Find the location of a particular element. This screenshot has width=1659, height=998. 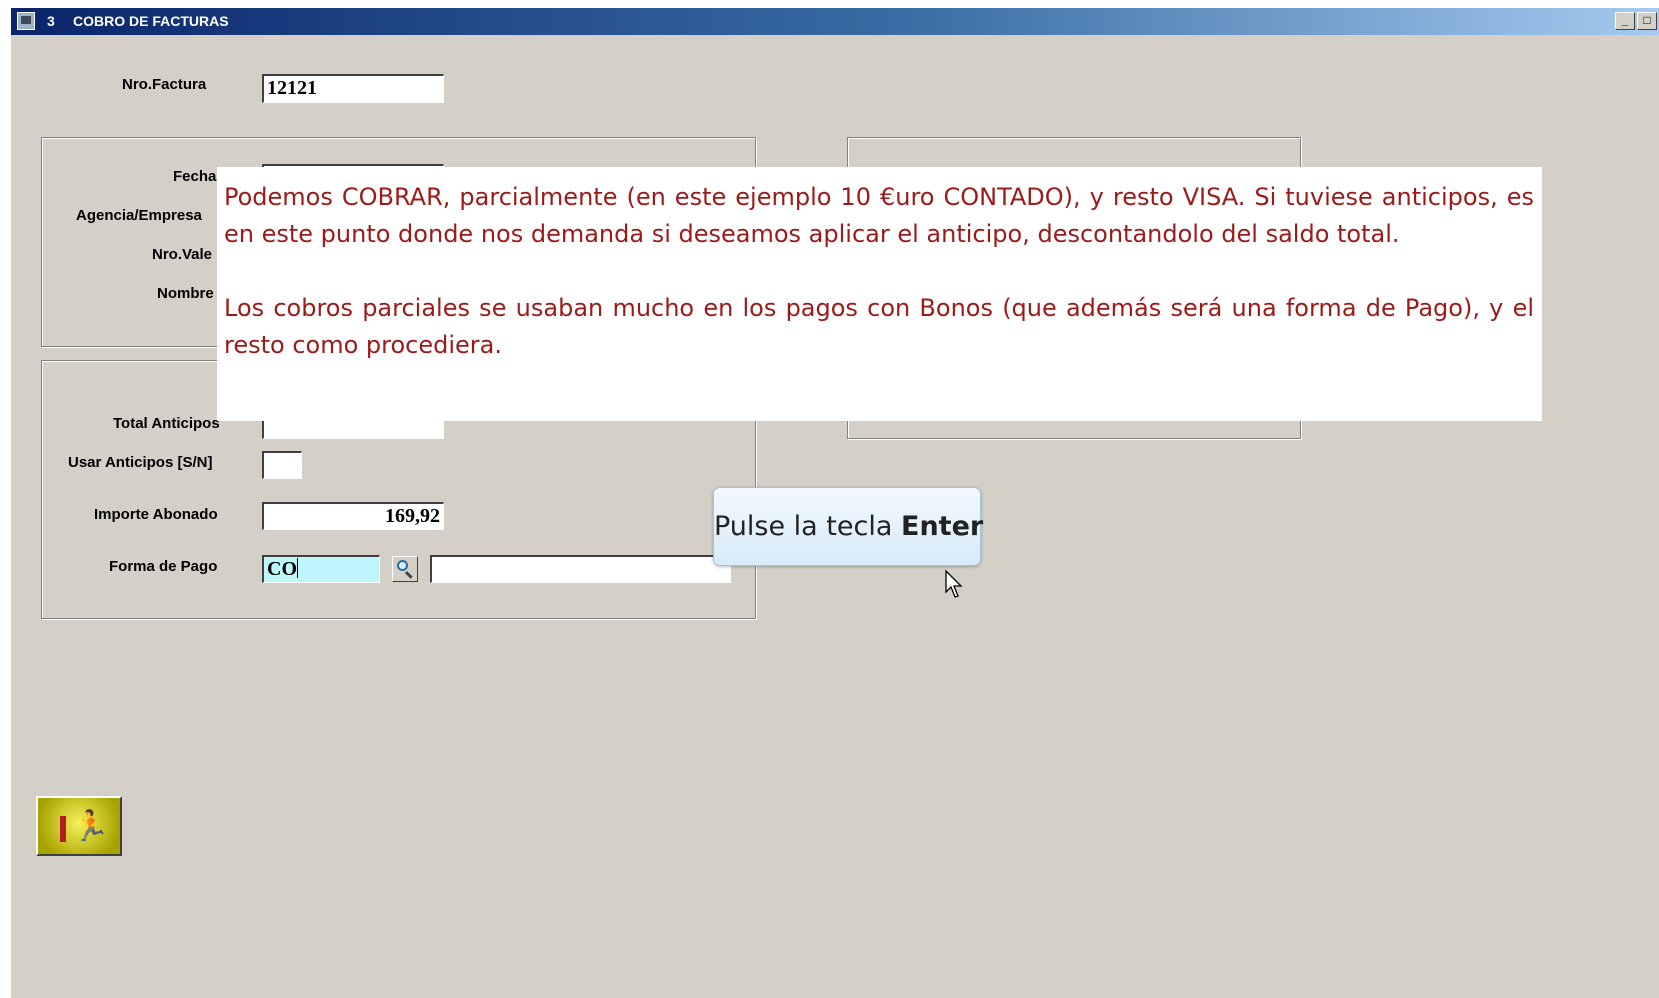

key-hint-bubble: Pulse la tecla Enter is located at coordinates (848, 526).